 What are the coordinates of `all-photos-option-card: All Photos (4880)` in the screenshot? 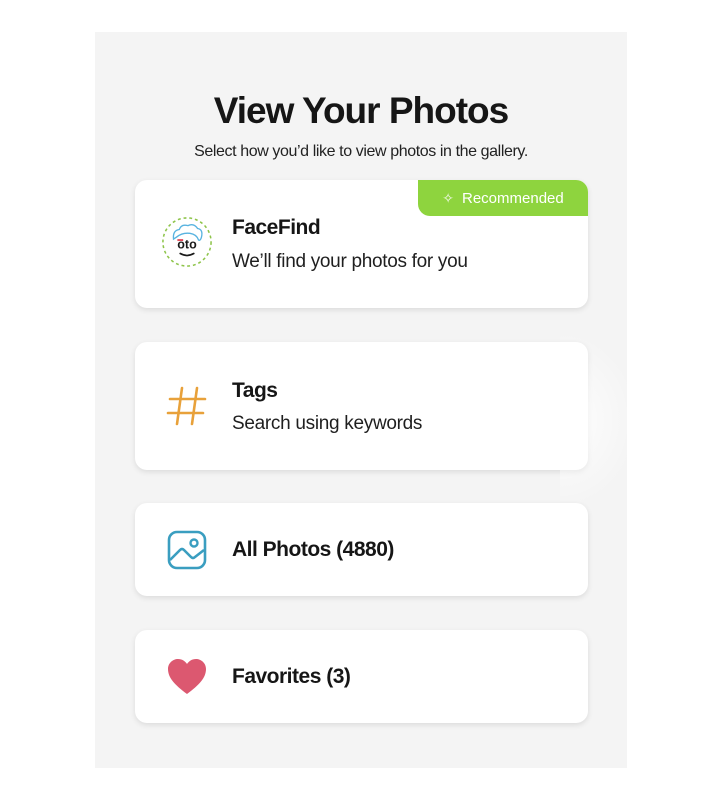 It's located at (361, 549).